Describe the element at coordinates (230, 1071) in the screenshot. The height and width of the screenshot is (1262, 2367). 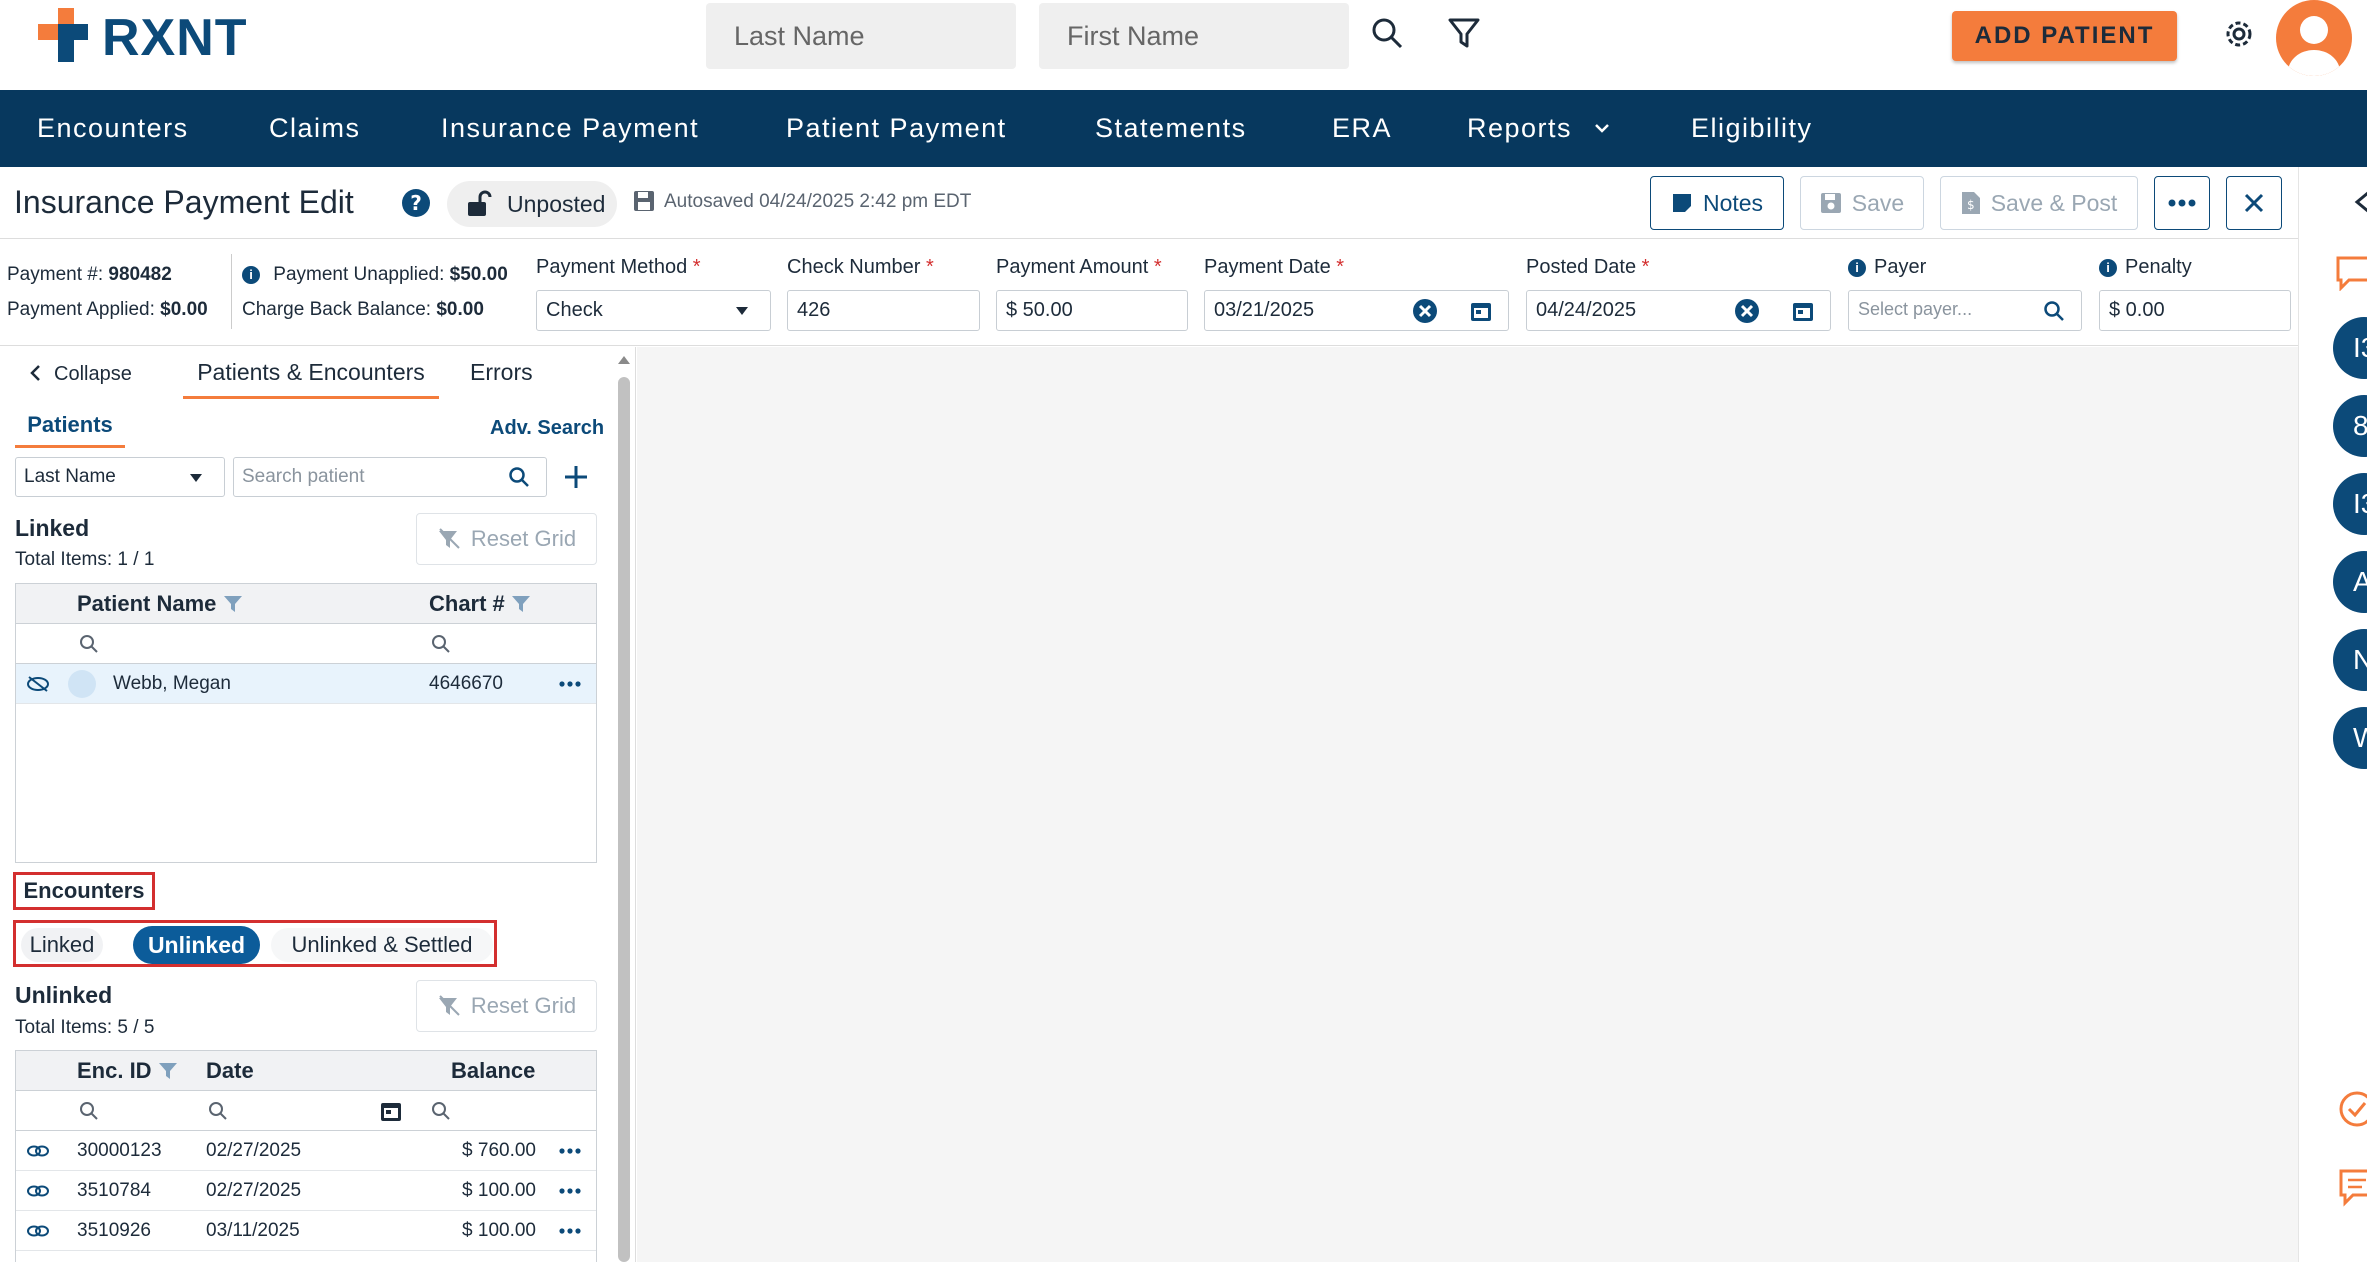
I see `column-date: Date` at that location.